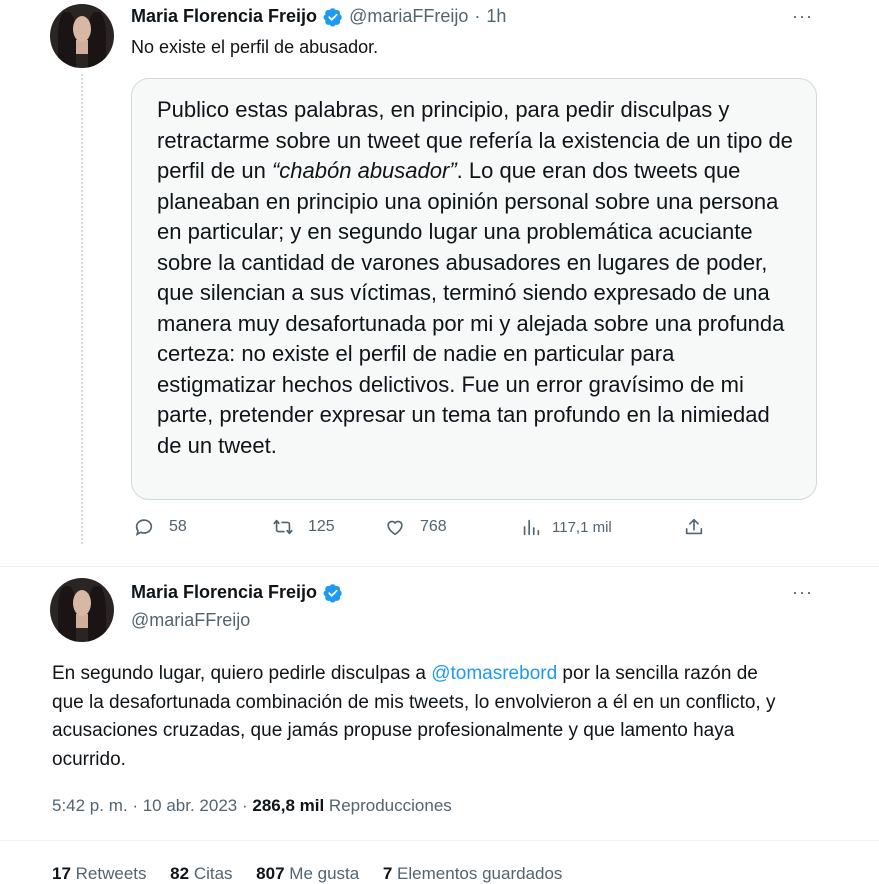 Image resolution: width=879 pixels, height=884 pixels. I want to click on tweet-header: Maria Florencia Freijo, so click(237, 592).